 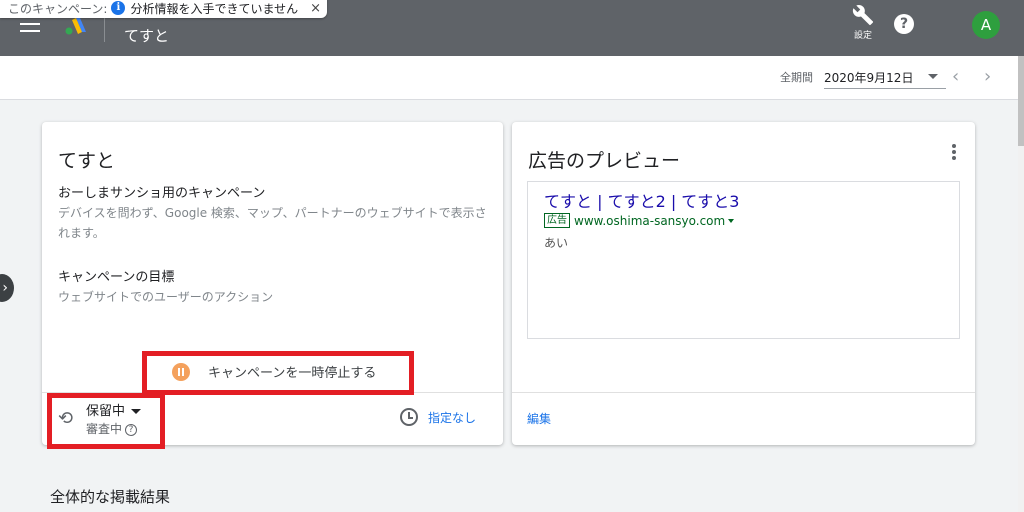 I want to click on help-icon: ?, so click(x=904, y=24).